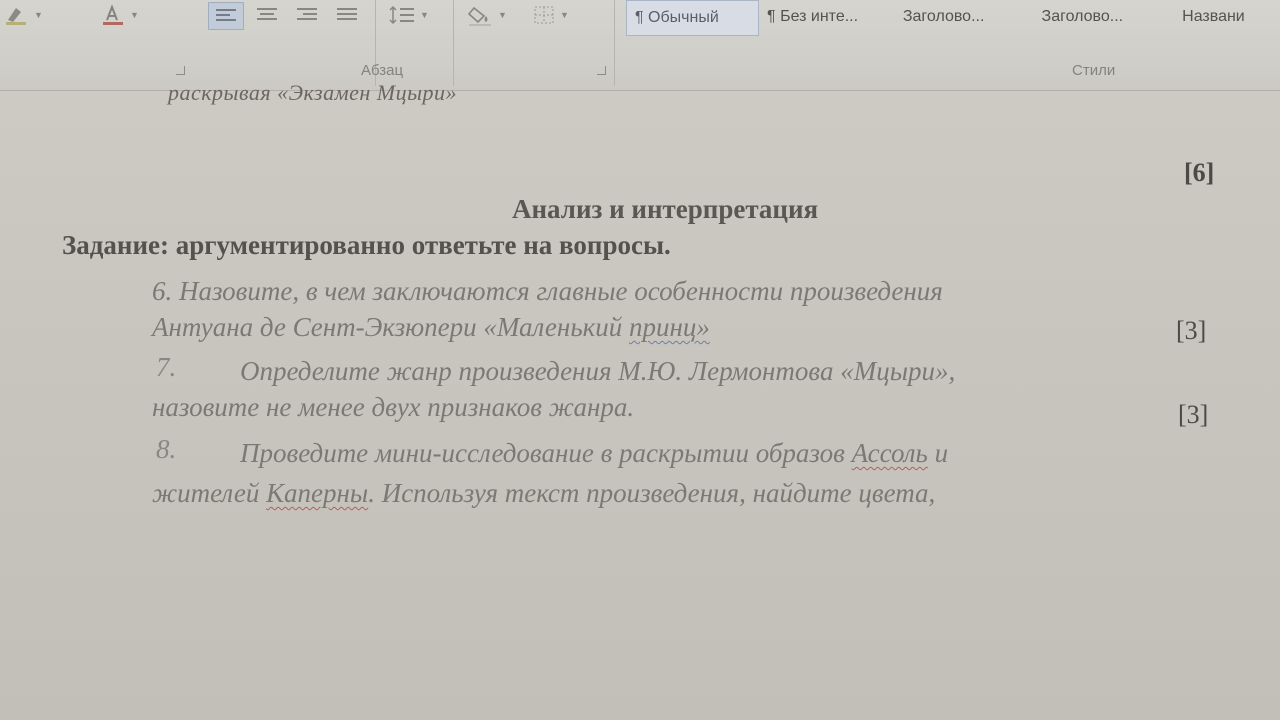 This screenshot has height=720, width=1280. Describe the element at coordinates (317, 493) in the screenshot. I see `spelling-flagged-word: Каперны` at that location.